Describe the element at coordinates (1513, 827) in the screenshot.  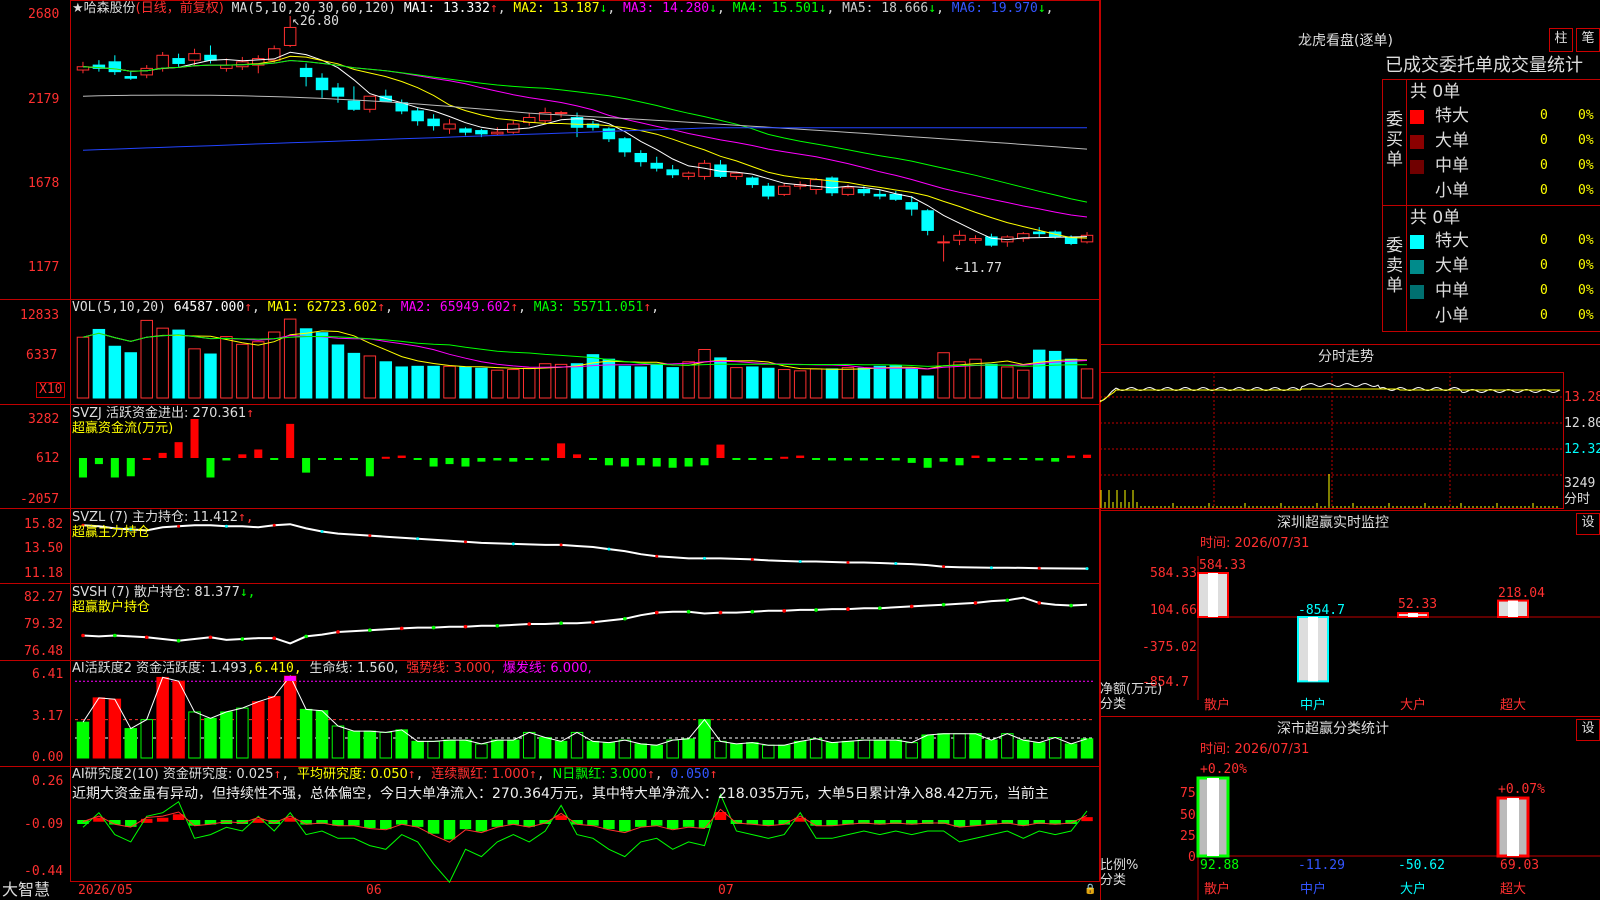
I see `sz-class-bar-highlight` at that location.